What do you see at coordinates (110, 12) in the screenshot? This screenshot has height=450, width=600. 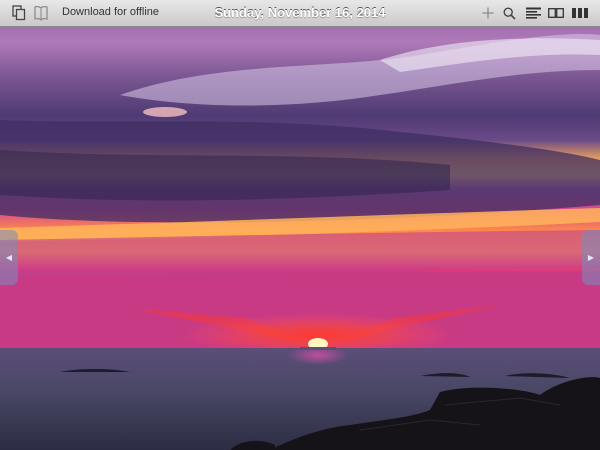 I see `download-offline-link: Download for offline` at bounding box center [110, 12].